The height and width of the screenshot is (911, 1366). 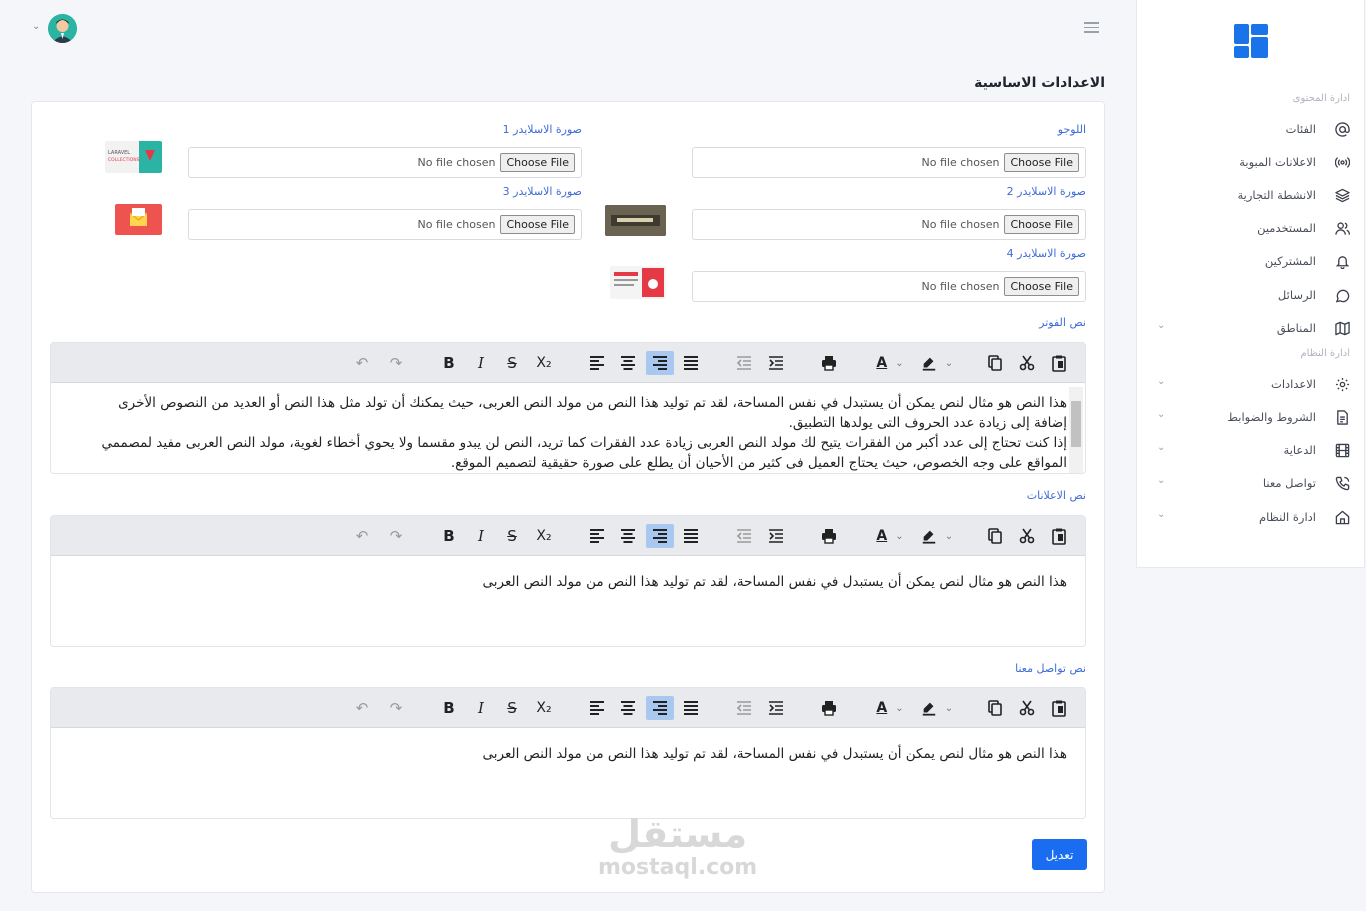 I want to click on sidebar-item-messages: الرسائل, so click(x=1250, y=295).